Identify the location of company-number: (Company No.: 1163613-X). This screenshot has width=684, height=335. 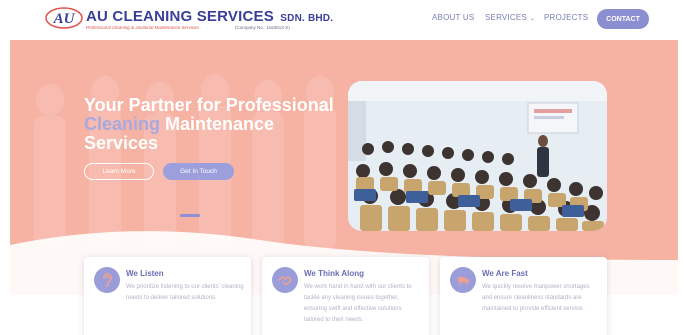
(262, 27).